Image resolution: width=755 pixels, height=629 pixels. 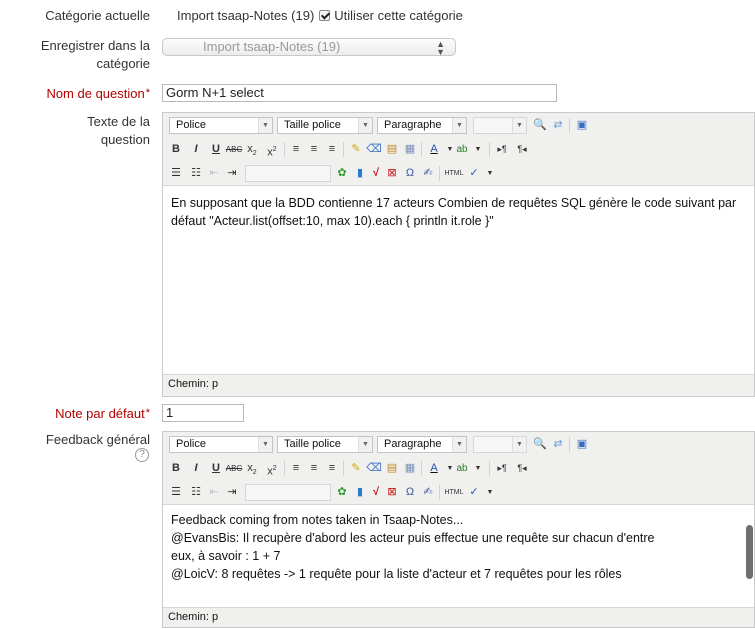 What do you see at coordinates (203, 413) in the screenshot?
I see `default-mark-input: 1` at bounding box center [203, 413].